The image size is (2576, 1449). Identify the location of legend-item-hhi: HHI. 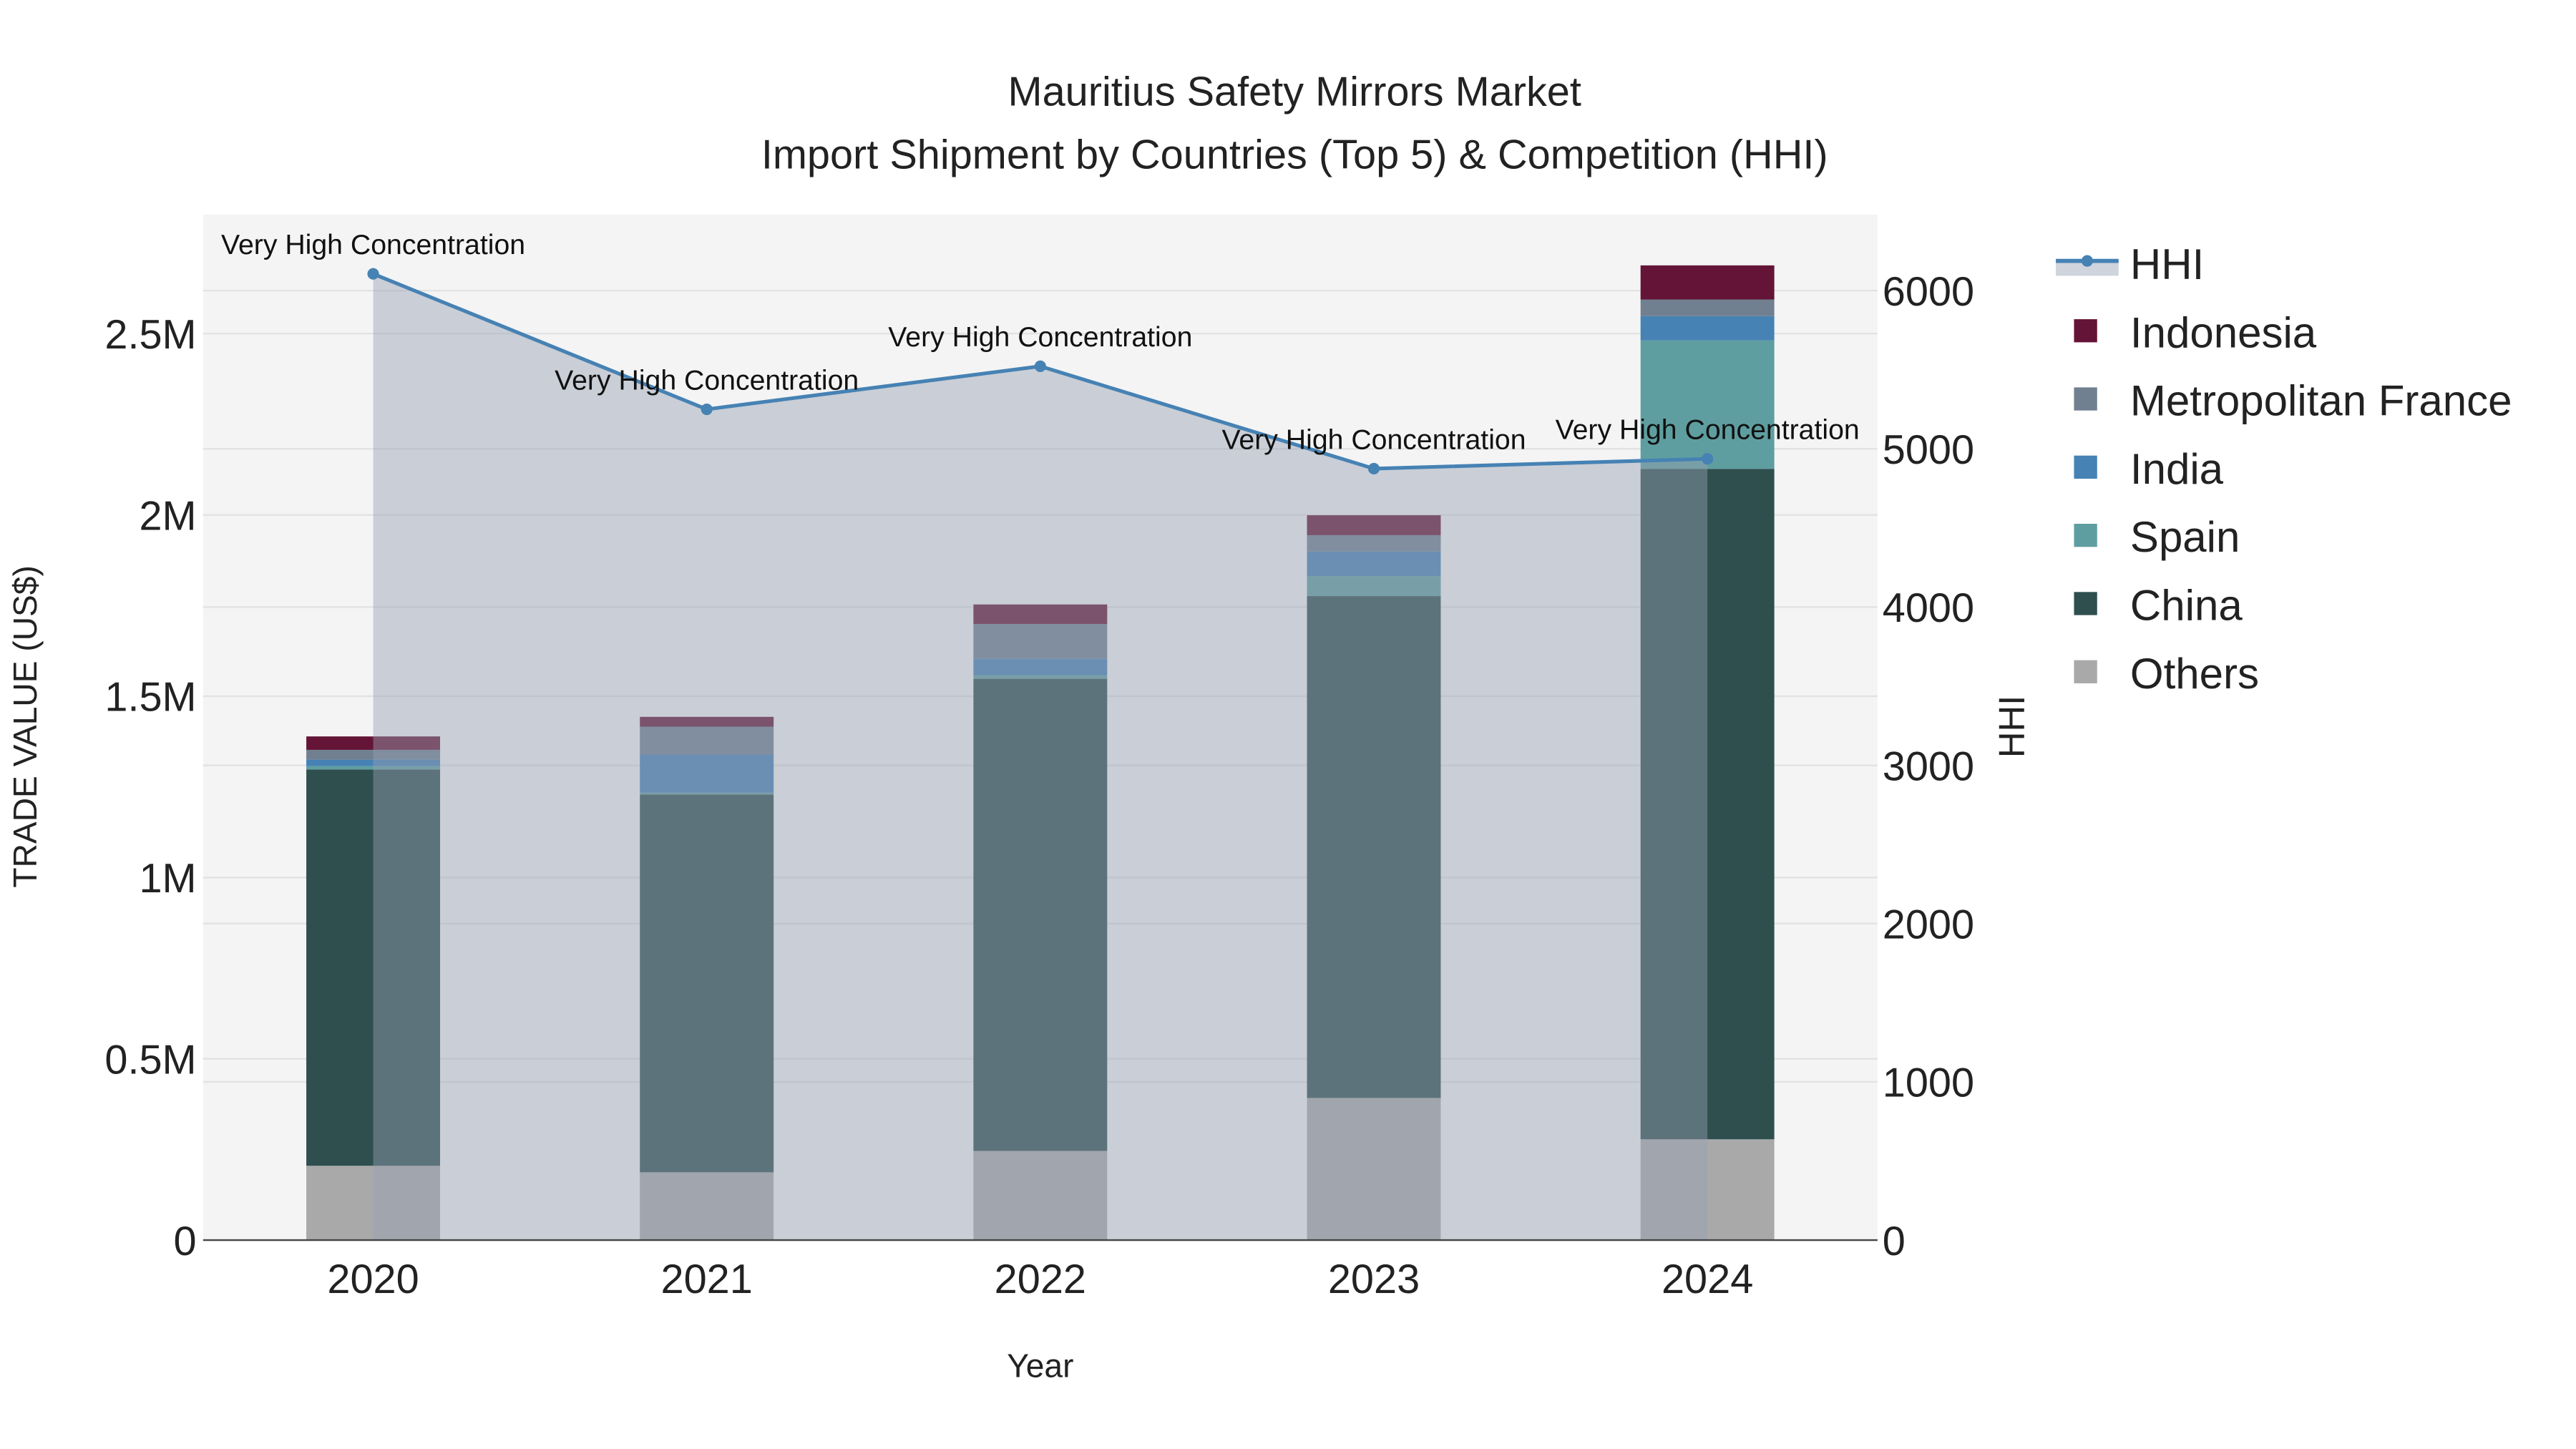
(2130, 264).